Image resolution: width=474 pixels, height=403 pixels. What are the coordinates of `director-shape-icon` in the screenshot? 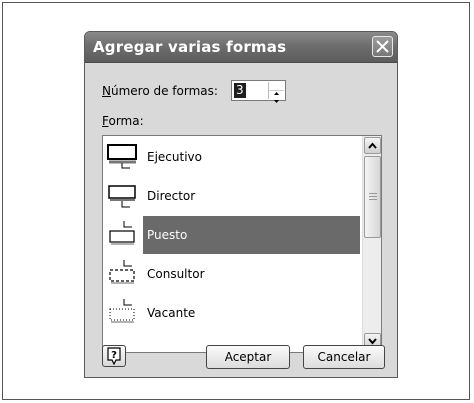 It's located at (122, 196).